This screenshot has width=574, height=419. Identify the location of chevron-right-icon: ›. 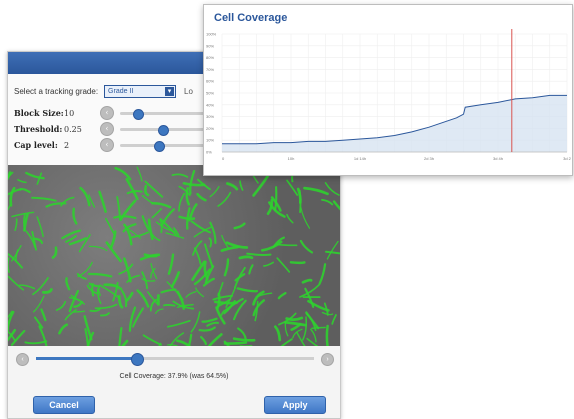
(327, 359).